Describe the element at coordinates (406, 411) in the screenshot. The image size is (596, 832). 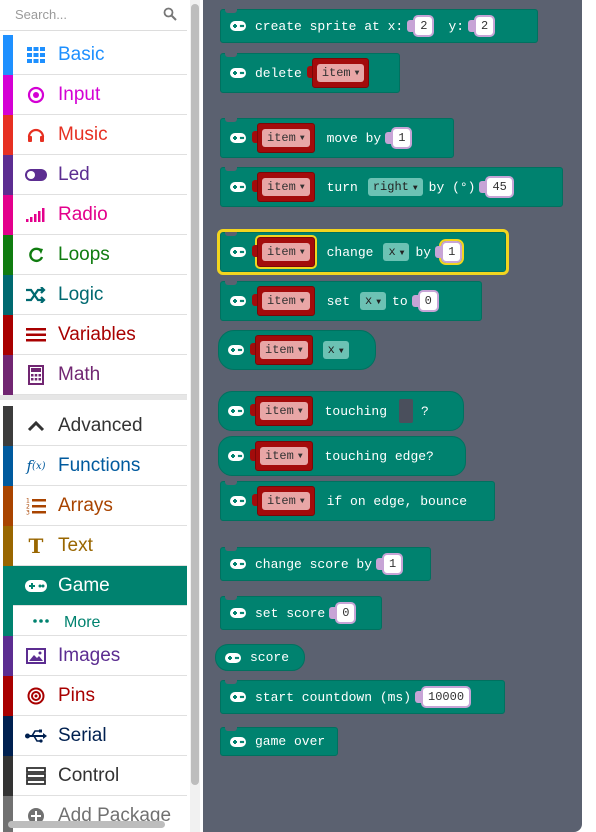
I see `sprite-input-slot` at that location.